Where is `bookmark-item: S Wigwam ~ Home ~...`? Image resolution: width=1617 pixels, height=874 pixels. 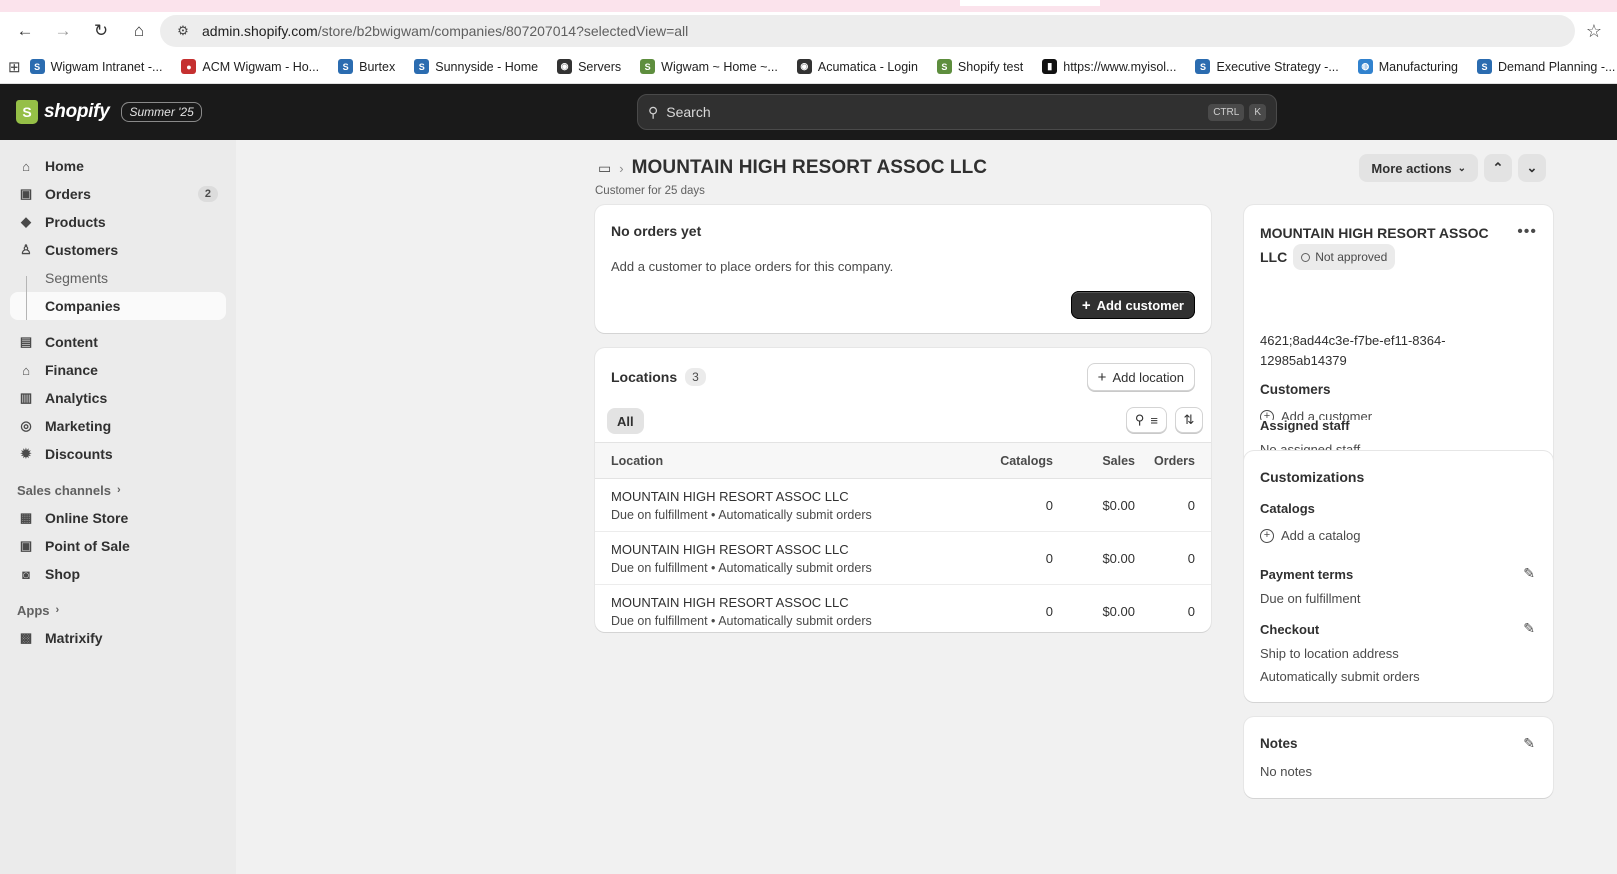 bookmark-item: S Wigwam ~ Home ~... is located at coordinates (709, 67).